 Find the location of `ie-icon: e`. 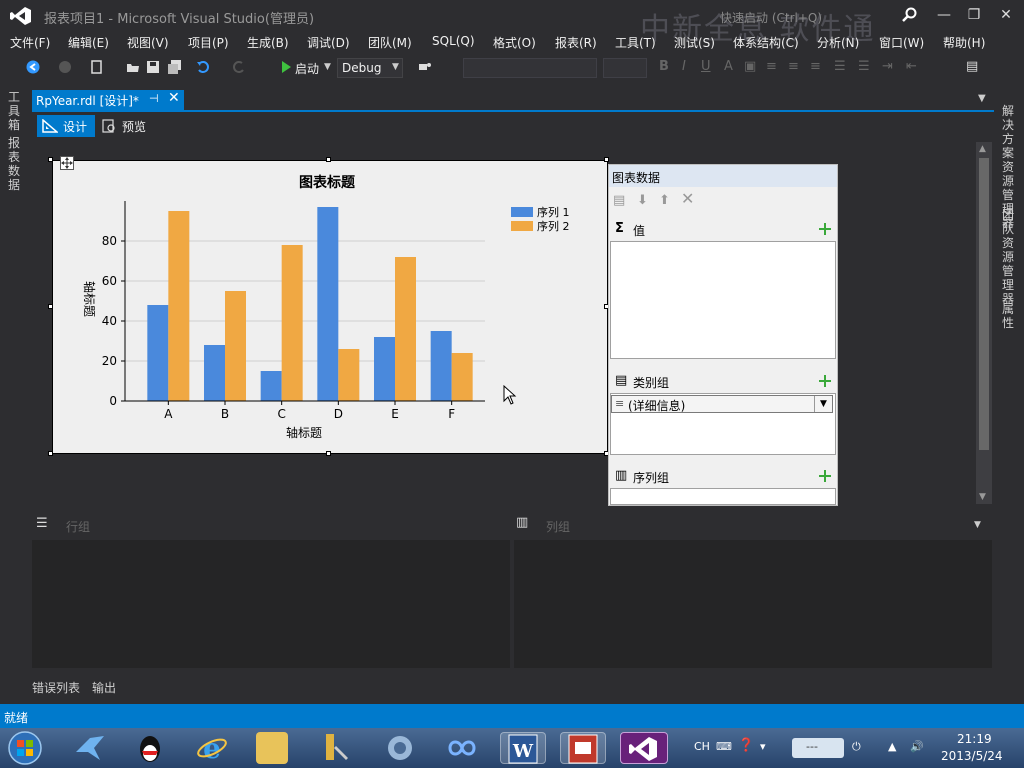

ie-icon: e is located at coordinates (212, 748).